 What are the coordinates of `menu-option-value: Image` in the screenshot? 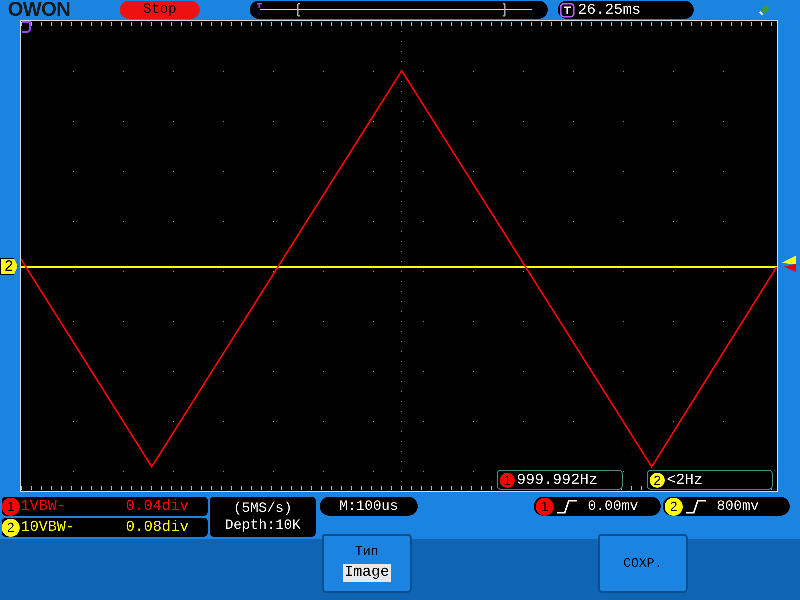 It's located at (366, 573).